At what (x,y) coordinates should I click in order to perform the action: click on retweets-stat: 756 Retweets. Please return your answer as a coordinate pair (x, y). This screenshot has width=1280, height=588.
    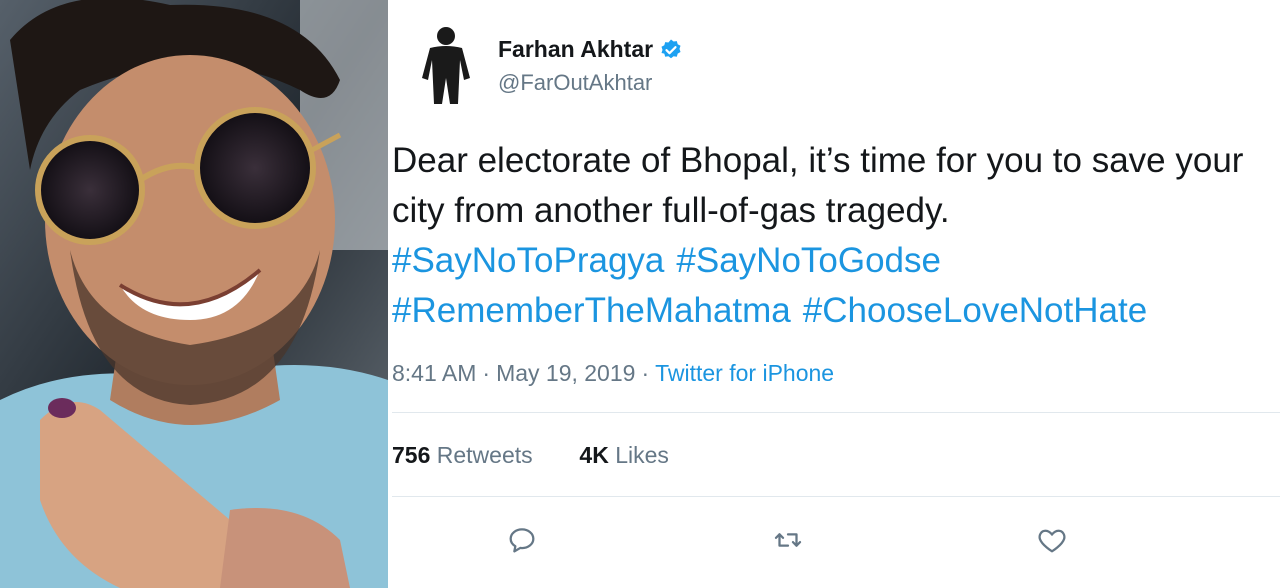
    Looking at the image, I should click on (462, 455).